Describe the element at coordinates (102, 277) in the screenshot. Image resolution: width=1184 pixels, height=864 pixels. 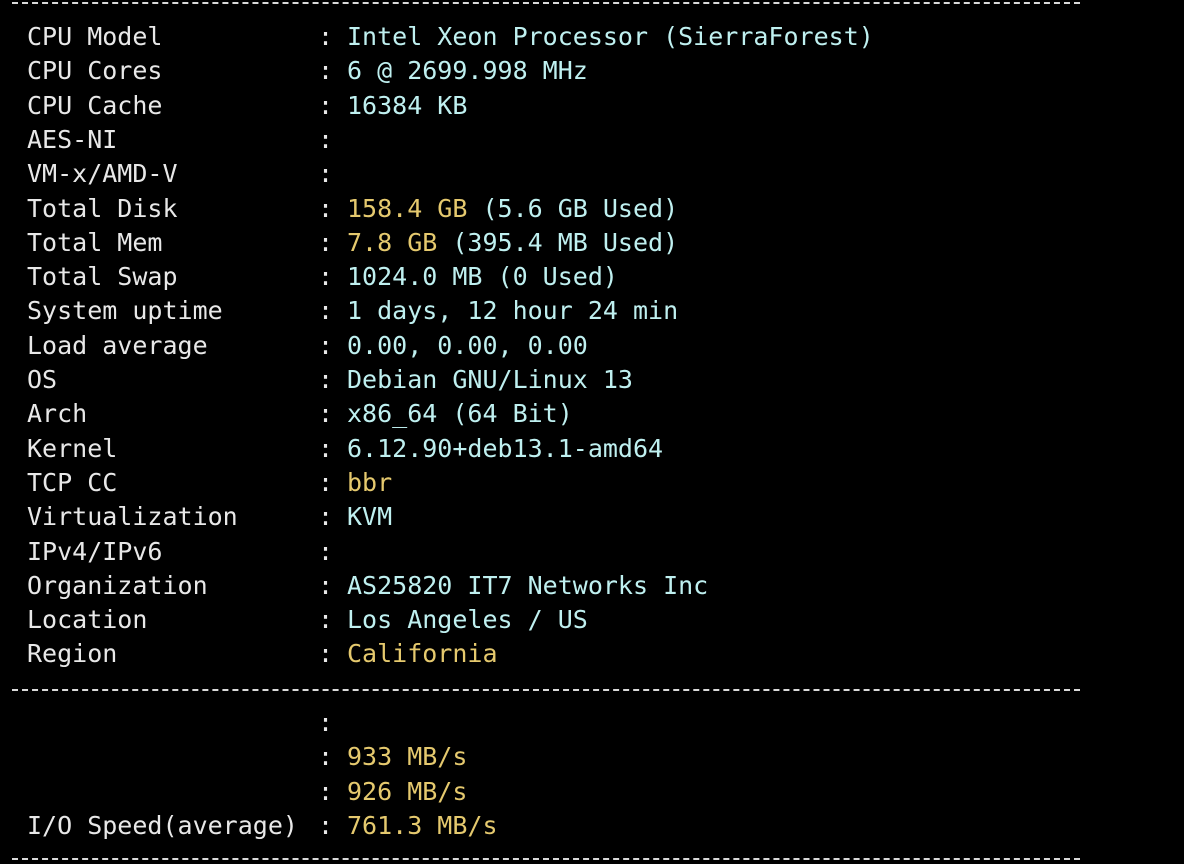
I see `row-label: Total Swap` at that location.